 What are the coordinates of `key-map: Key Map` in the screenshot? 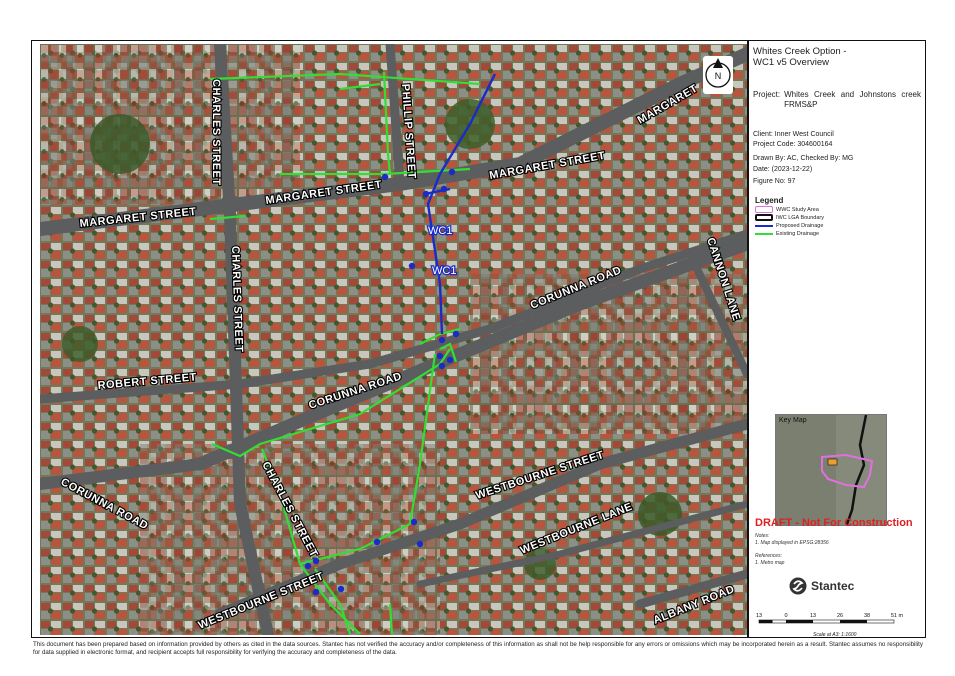 It's located at (831, 470).